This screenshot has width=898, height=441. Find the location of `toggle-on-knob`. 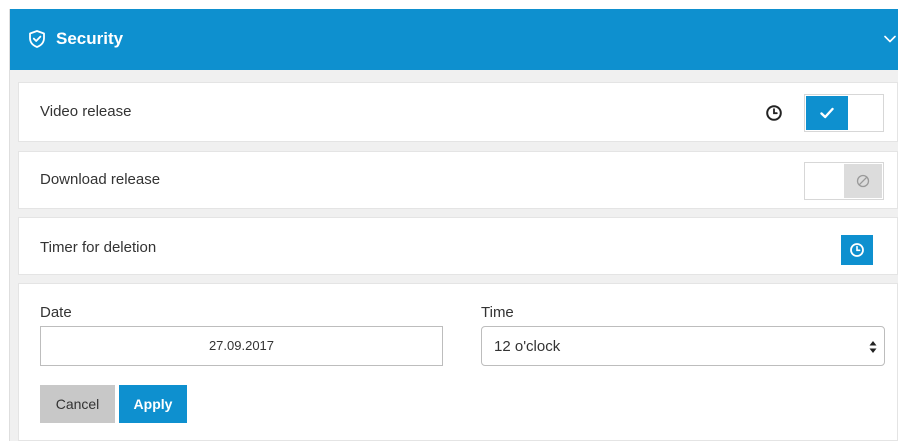

toggle-on-knob is located at coordinates (827, 113).